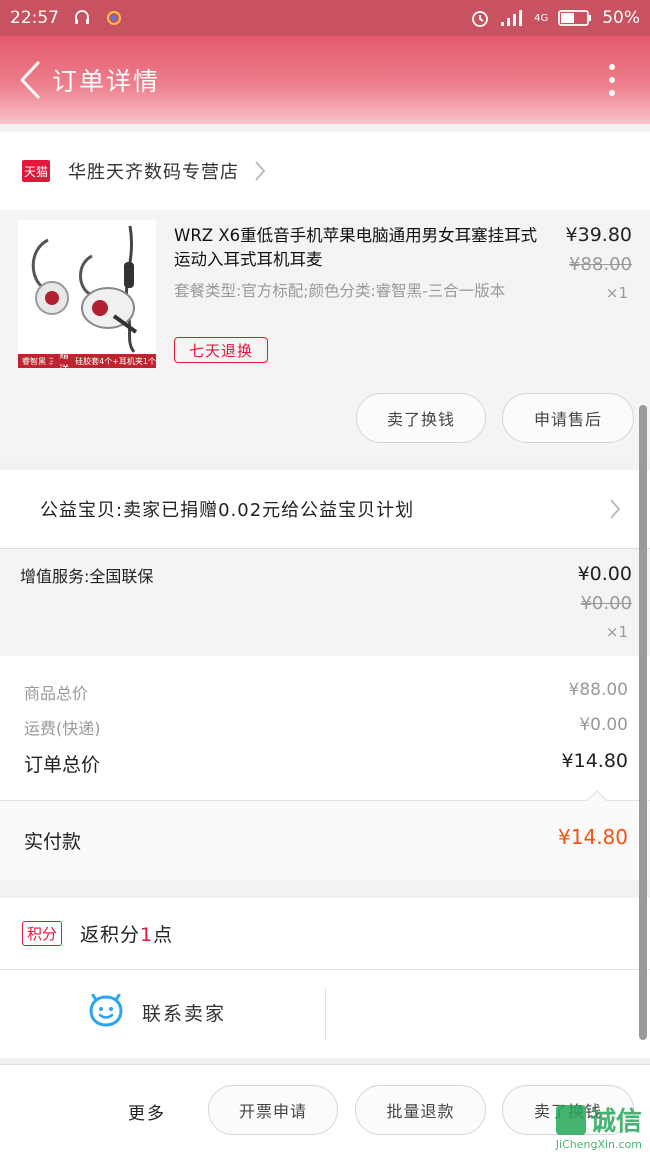 This screenshot has width=650, height=1155. I want to click on contact-seller-button: 联系卖家, so click(157, 1012).